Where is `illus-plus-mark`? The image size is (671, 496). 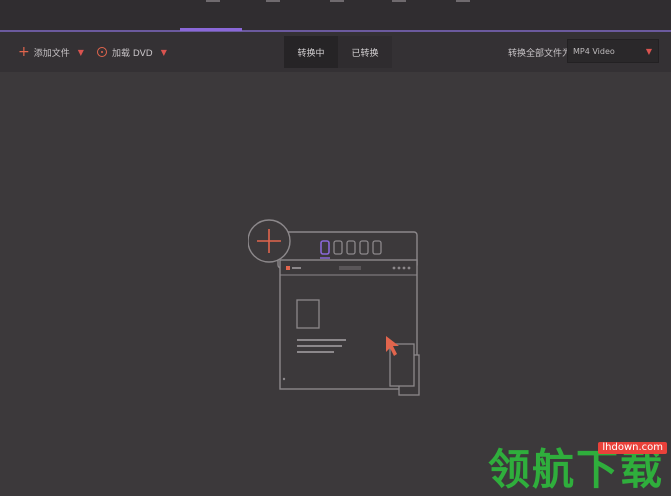
illus-plus-mark is located at coordinates (288, 268).